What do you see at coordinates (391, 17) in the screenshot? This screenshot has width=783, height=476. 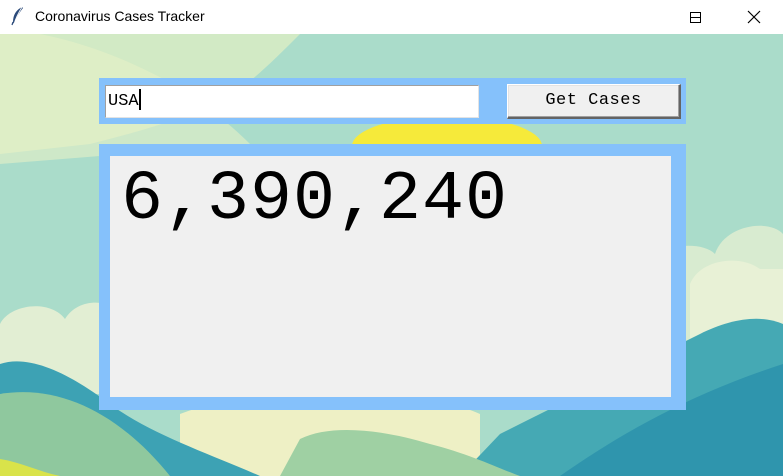 I see `title-bar: Coronavirus Cases Tracker` at bounding box center [391, 17].